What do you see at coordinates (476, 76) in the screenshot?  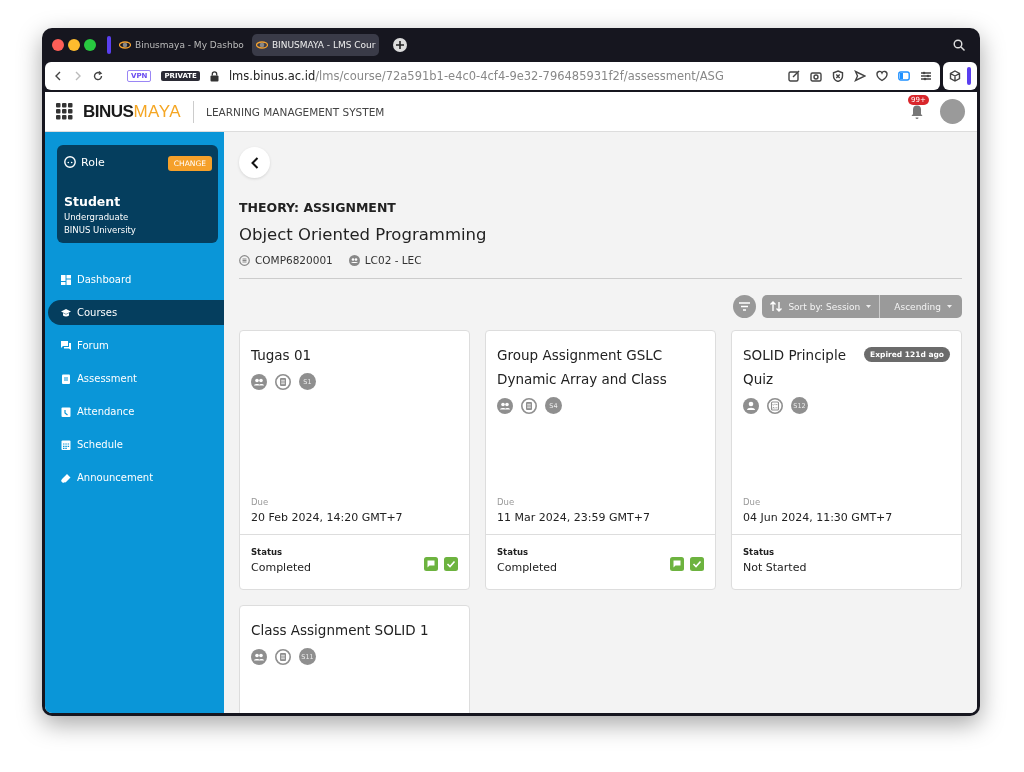 I see `address-field: lms.binus.ac.id/lms/course/72a591b1-e4c0-4cf4-9e32-796485931f2f/assessment/ASG` at bounding box center [476, 76].